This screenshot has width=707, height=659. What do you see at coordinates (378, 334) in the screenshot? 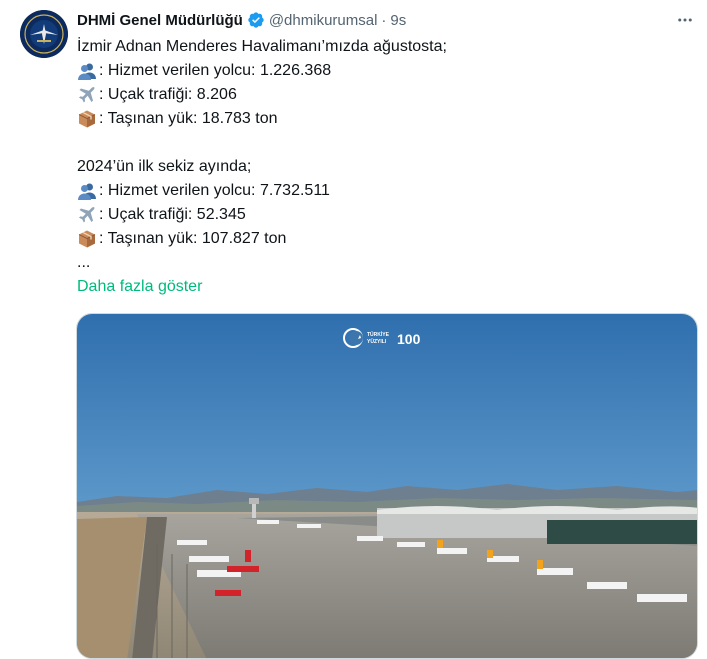
I see `watermark-top-text: TÜRKİYE` at bounding box center [378, 334].